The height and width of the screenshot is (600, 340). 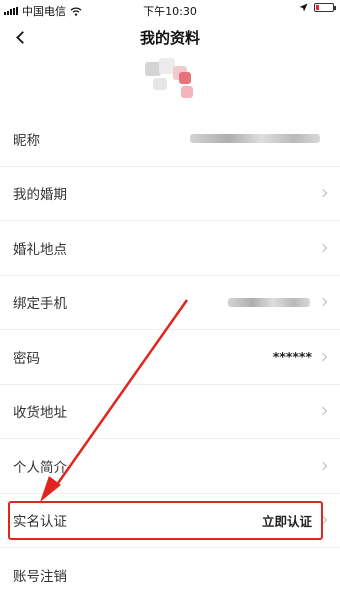 I want to click on row-label: 收货地址, so click(x=40, y=413).